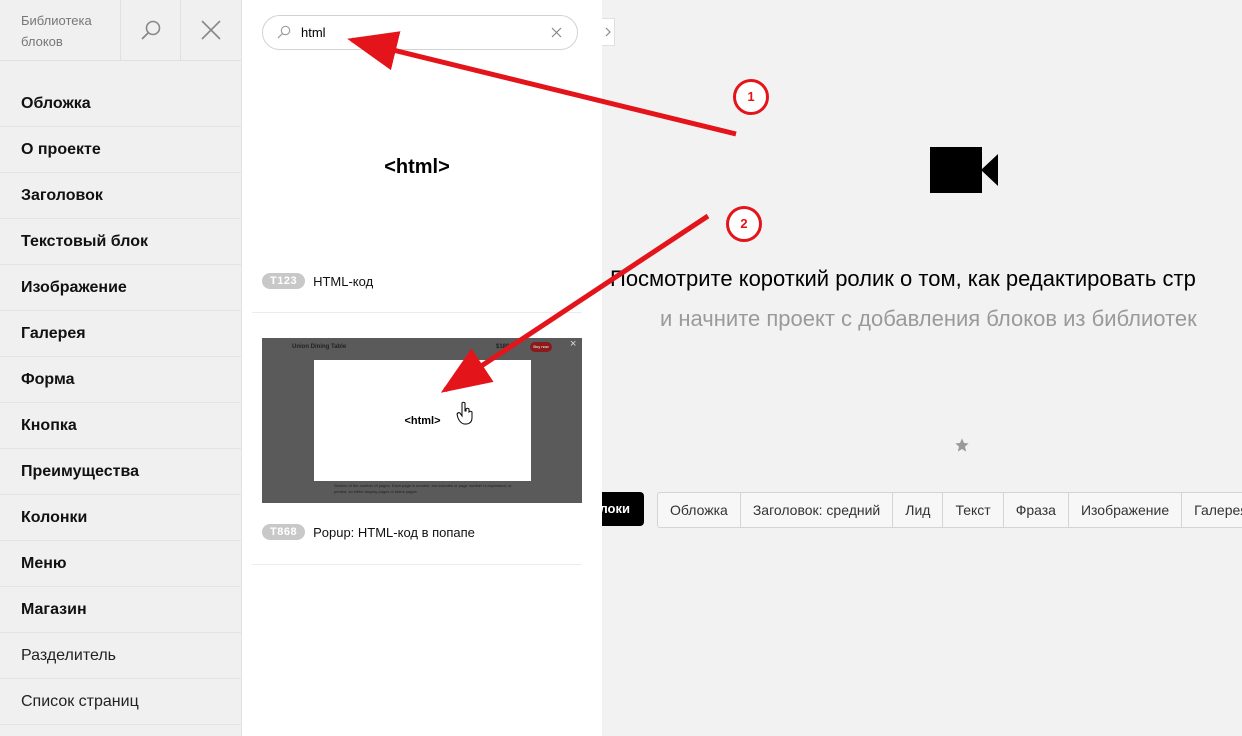  I want to click on hand-cursor-icon, so click(464, 413).